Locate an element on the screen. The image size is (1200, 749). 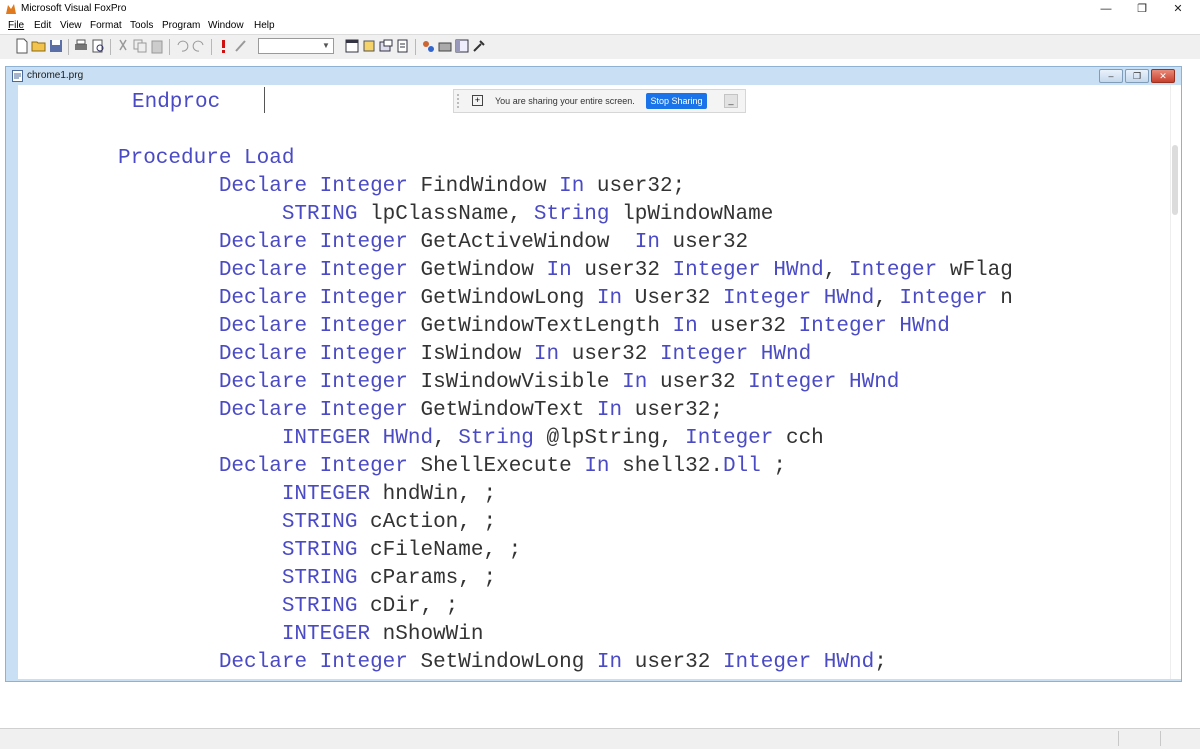
menu-file: File is located at coordinates (16, 26).